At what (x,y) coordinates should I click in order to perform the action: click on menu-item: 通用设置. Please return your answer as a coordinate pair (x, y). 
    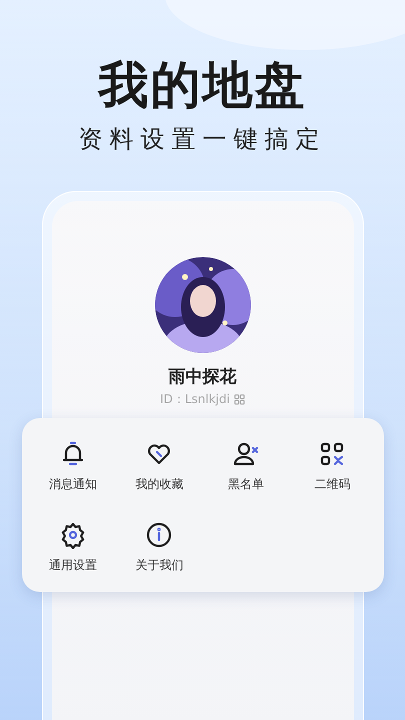
    Looking at the image, I should click on (73, 547).